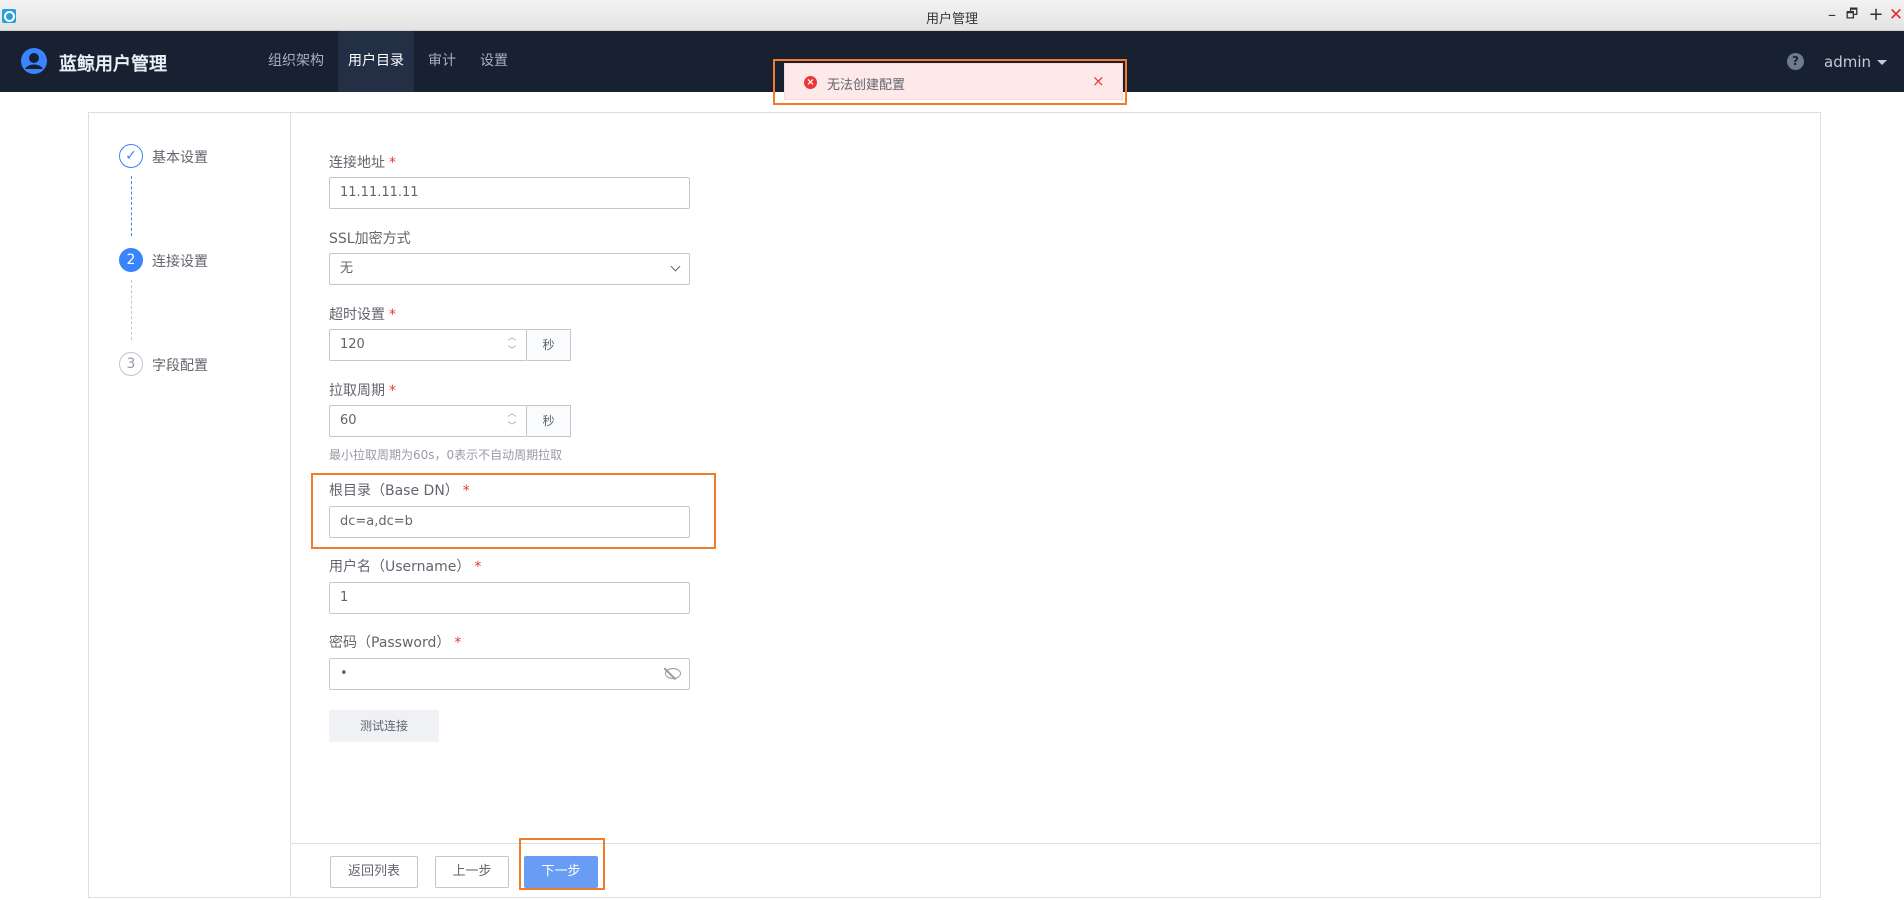  What do you see at coordinates (362, 391) in the screenshot?
I see `pull-period-label: 拉取周期 *` at bounding box center [362, 391].